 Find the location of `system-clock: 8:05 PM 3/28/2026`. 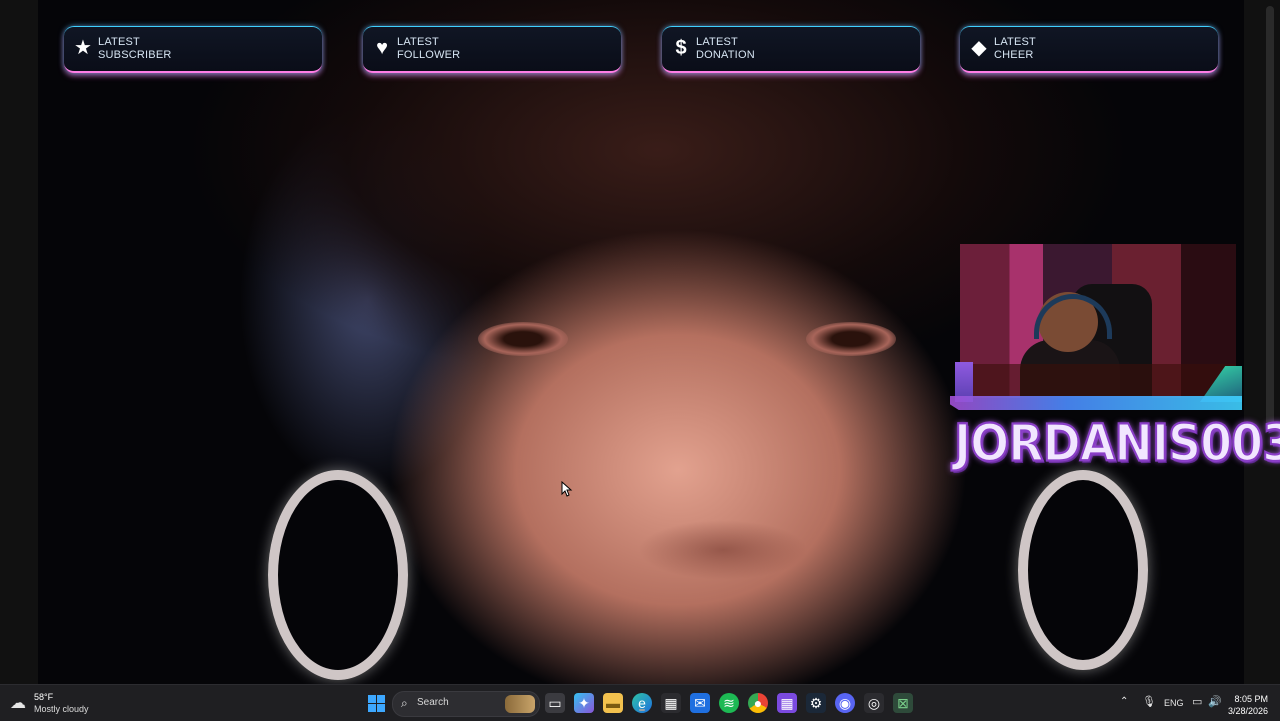

system-clock: 8:05 PM 3/28/2026 is located at coordinates (1248, 705).